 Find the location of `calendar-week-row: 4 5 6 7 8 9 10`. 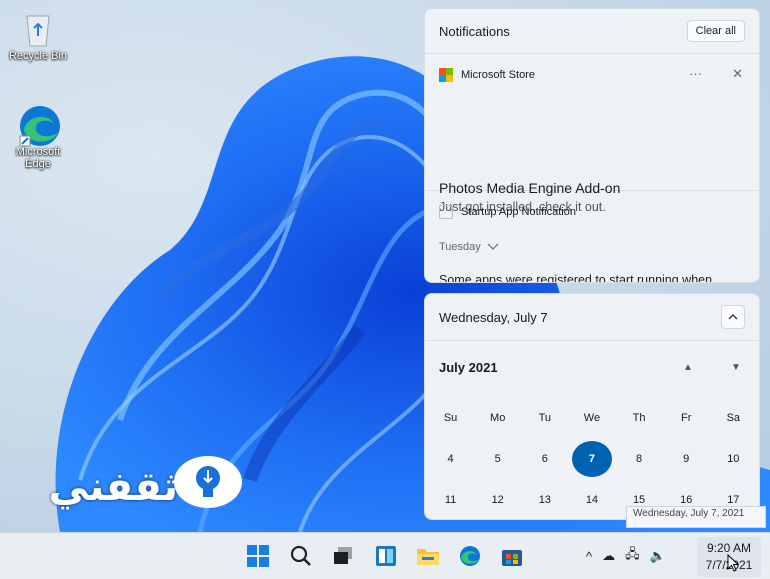

calendar-week-row: 4 5 6 7 8 9 10 is located at coordinates (592, 459).